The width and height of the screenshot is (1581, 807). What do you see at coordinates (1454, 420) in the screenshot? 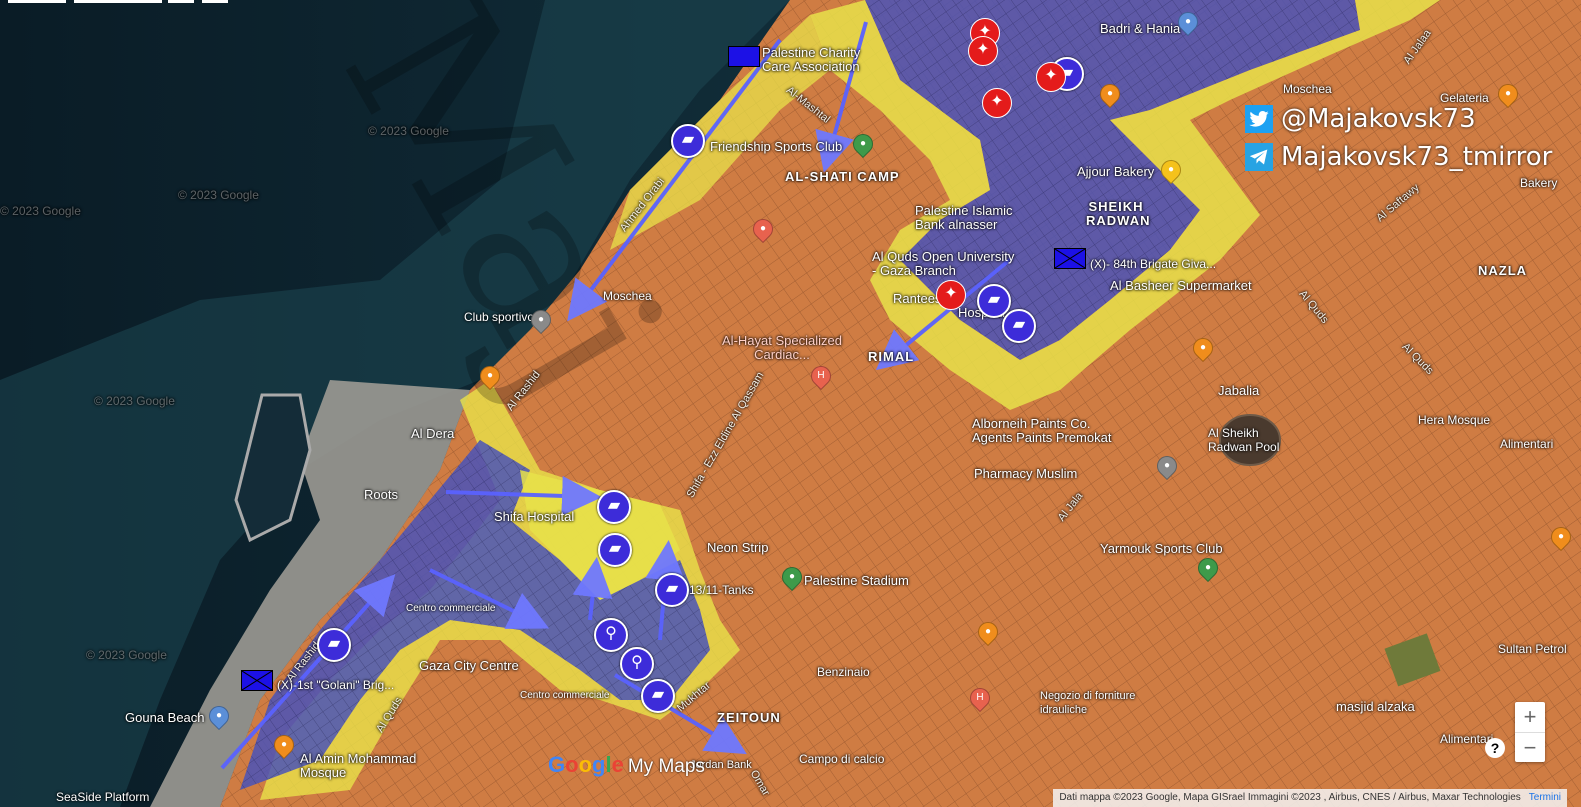
I see `place-label: Hera Mosque` at bounding box center [1454, 420].